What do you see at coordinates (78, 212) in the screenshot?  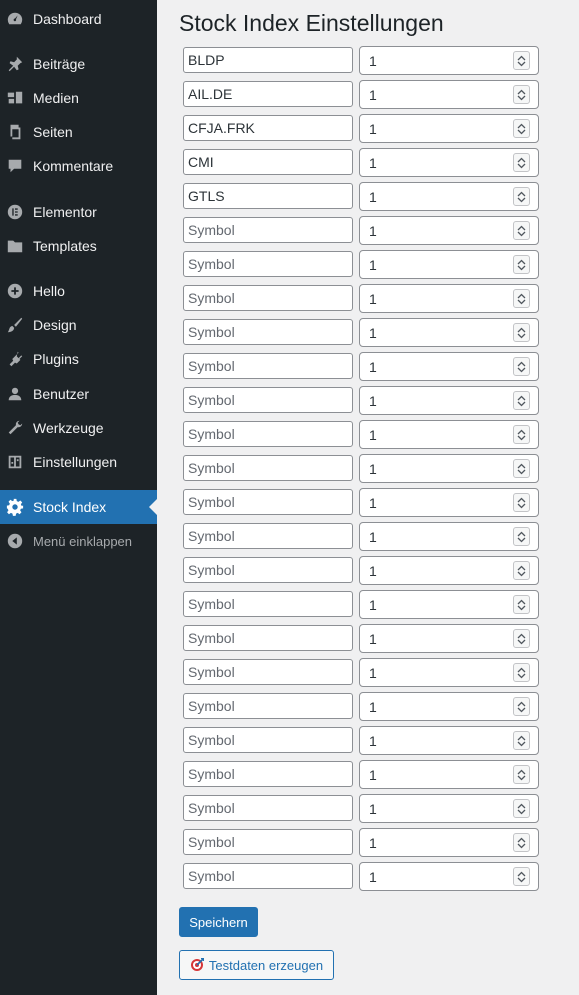 I see `sidebar-item: Elementor` at bounding box center [78, 212].